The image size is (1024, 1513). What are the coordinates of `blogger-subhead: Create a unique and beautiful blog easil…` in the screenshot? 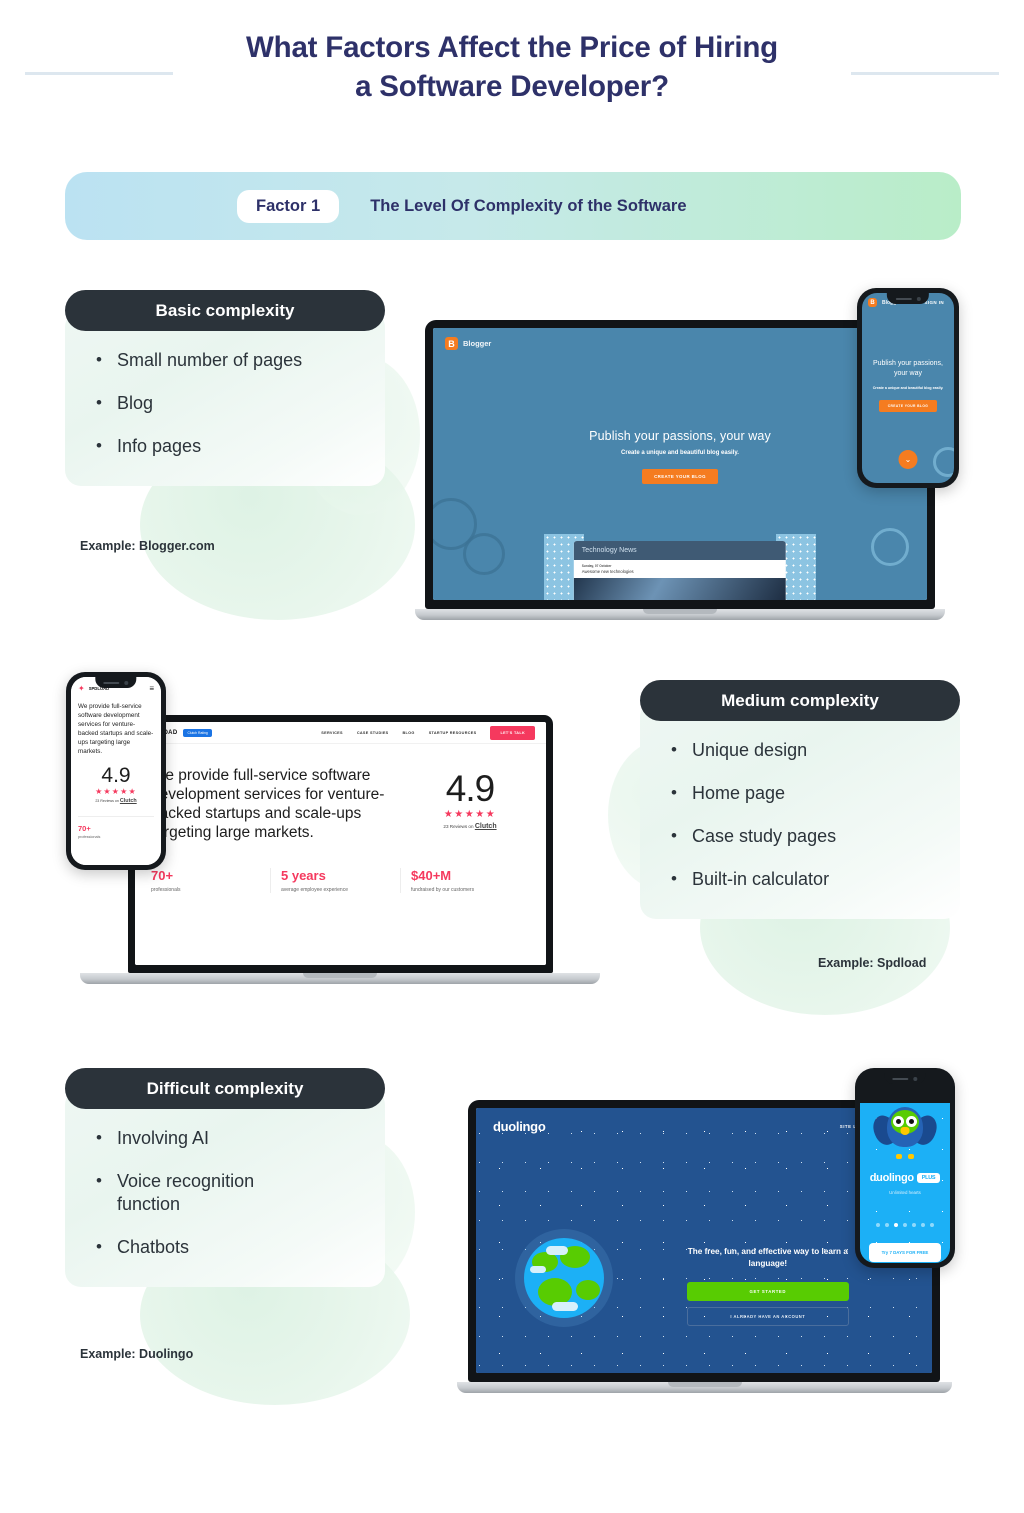 It's located at (680, 452).